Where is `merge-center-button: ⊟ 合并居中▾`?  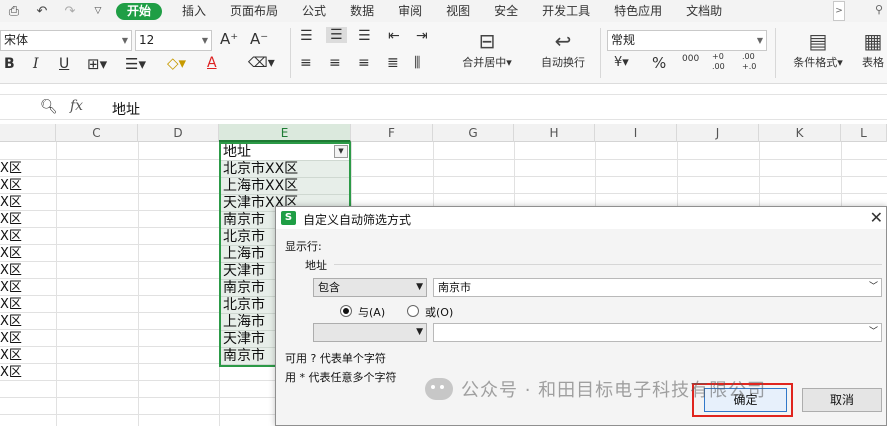 merge-center-button: ⊟ 合并居中▾ is located at coordinates (487, 49).